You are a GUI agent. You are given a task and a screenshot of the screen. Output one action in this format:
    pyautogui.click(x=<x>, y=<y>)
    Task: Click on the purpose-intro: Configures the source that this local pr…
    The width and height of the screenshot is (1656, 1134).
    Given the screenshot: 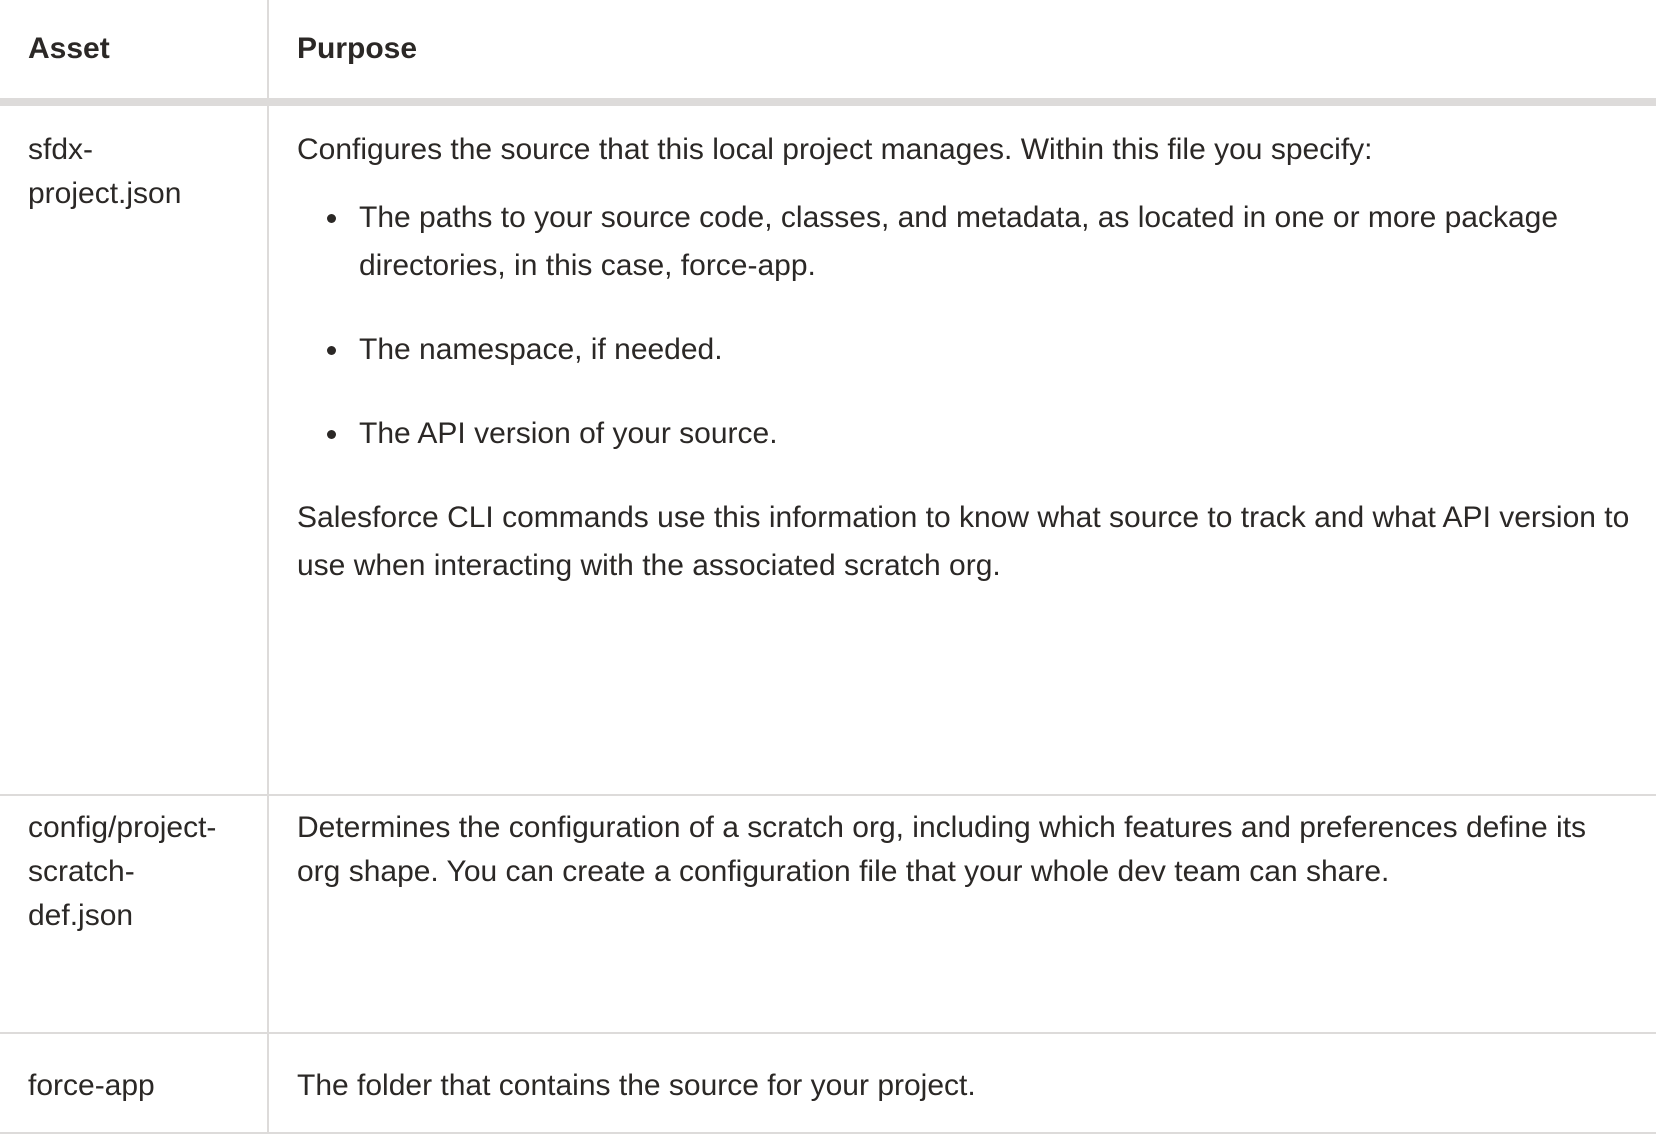 What is the action you would take?
    pyautogui.click(x=835, y=149)
    